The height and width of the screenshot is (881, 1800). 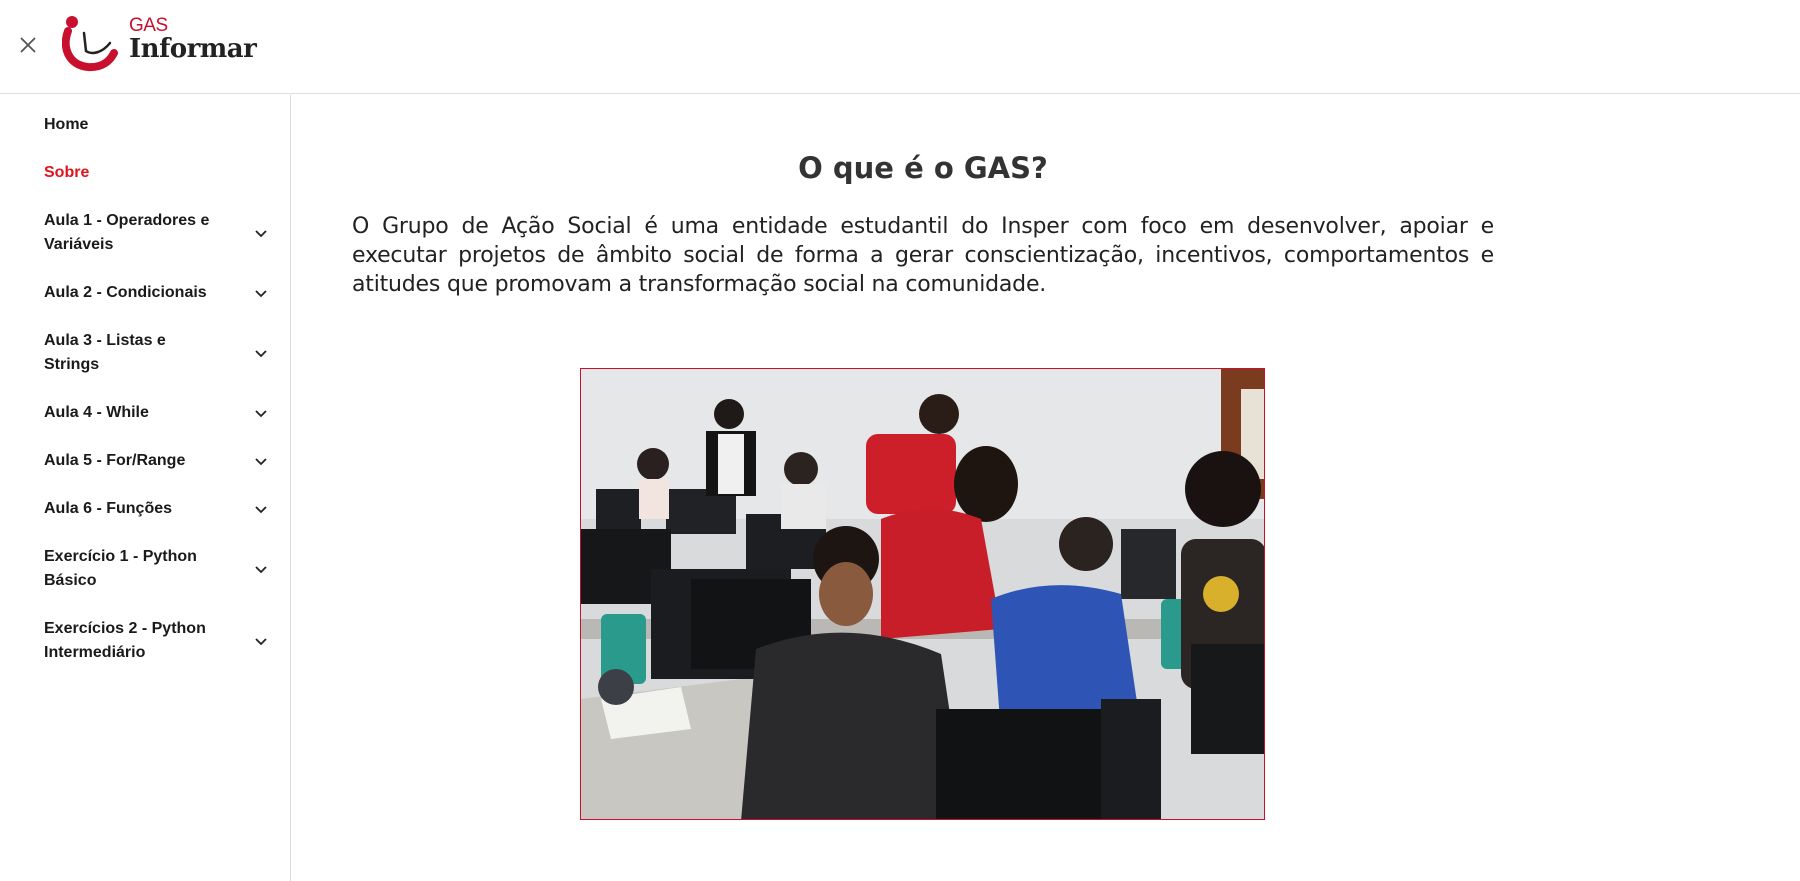 I want to click on site-logo: GAS Informar, so click(x=162, y=43).